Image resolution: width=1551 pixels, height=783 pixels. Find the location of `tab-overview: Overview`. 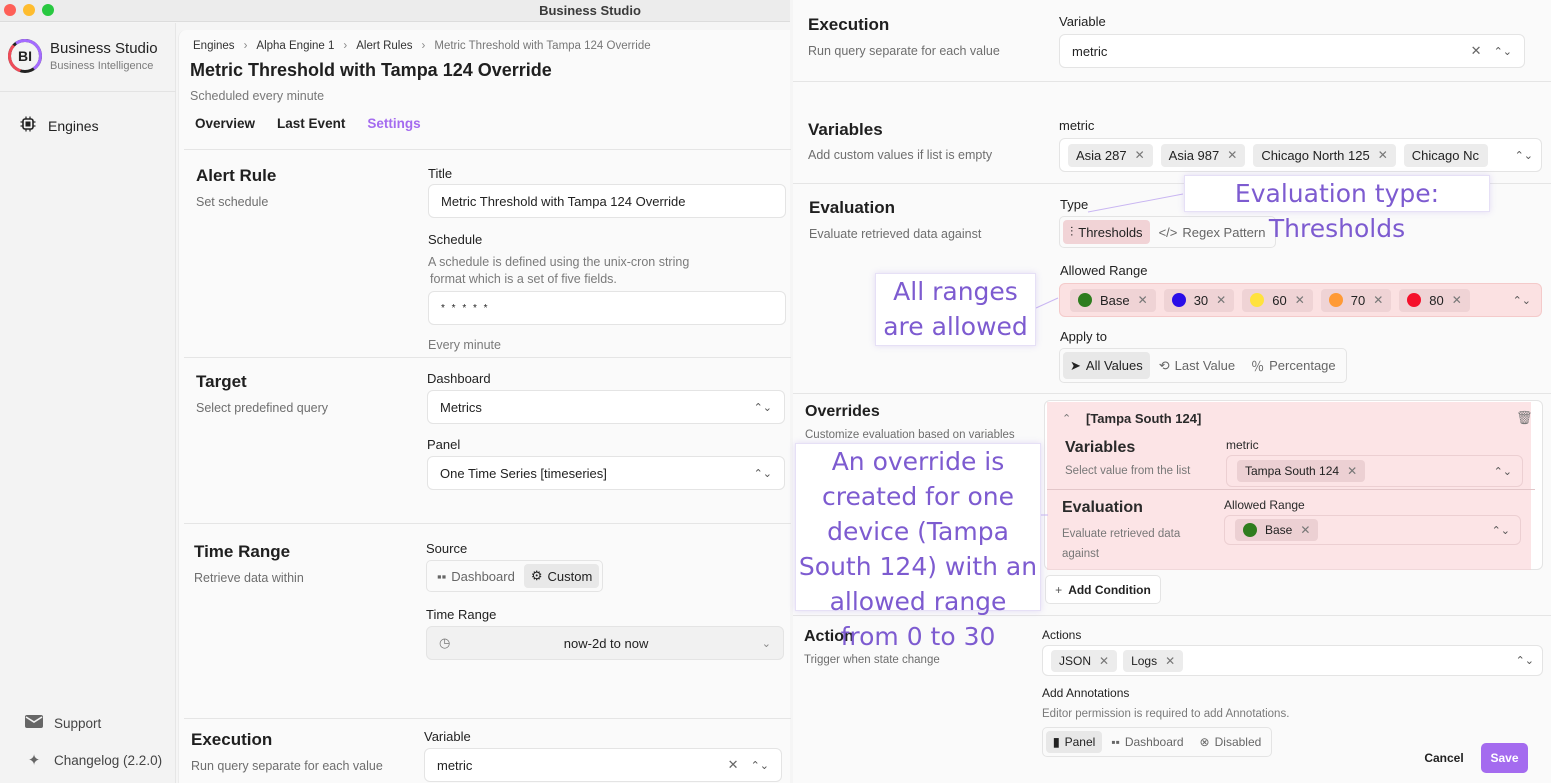

tab-overview: Overview is located at coordinates (225, 123).